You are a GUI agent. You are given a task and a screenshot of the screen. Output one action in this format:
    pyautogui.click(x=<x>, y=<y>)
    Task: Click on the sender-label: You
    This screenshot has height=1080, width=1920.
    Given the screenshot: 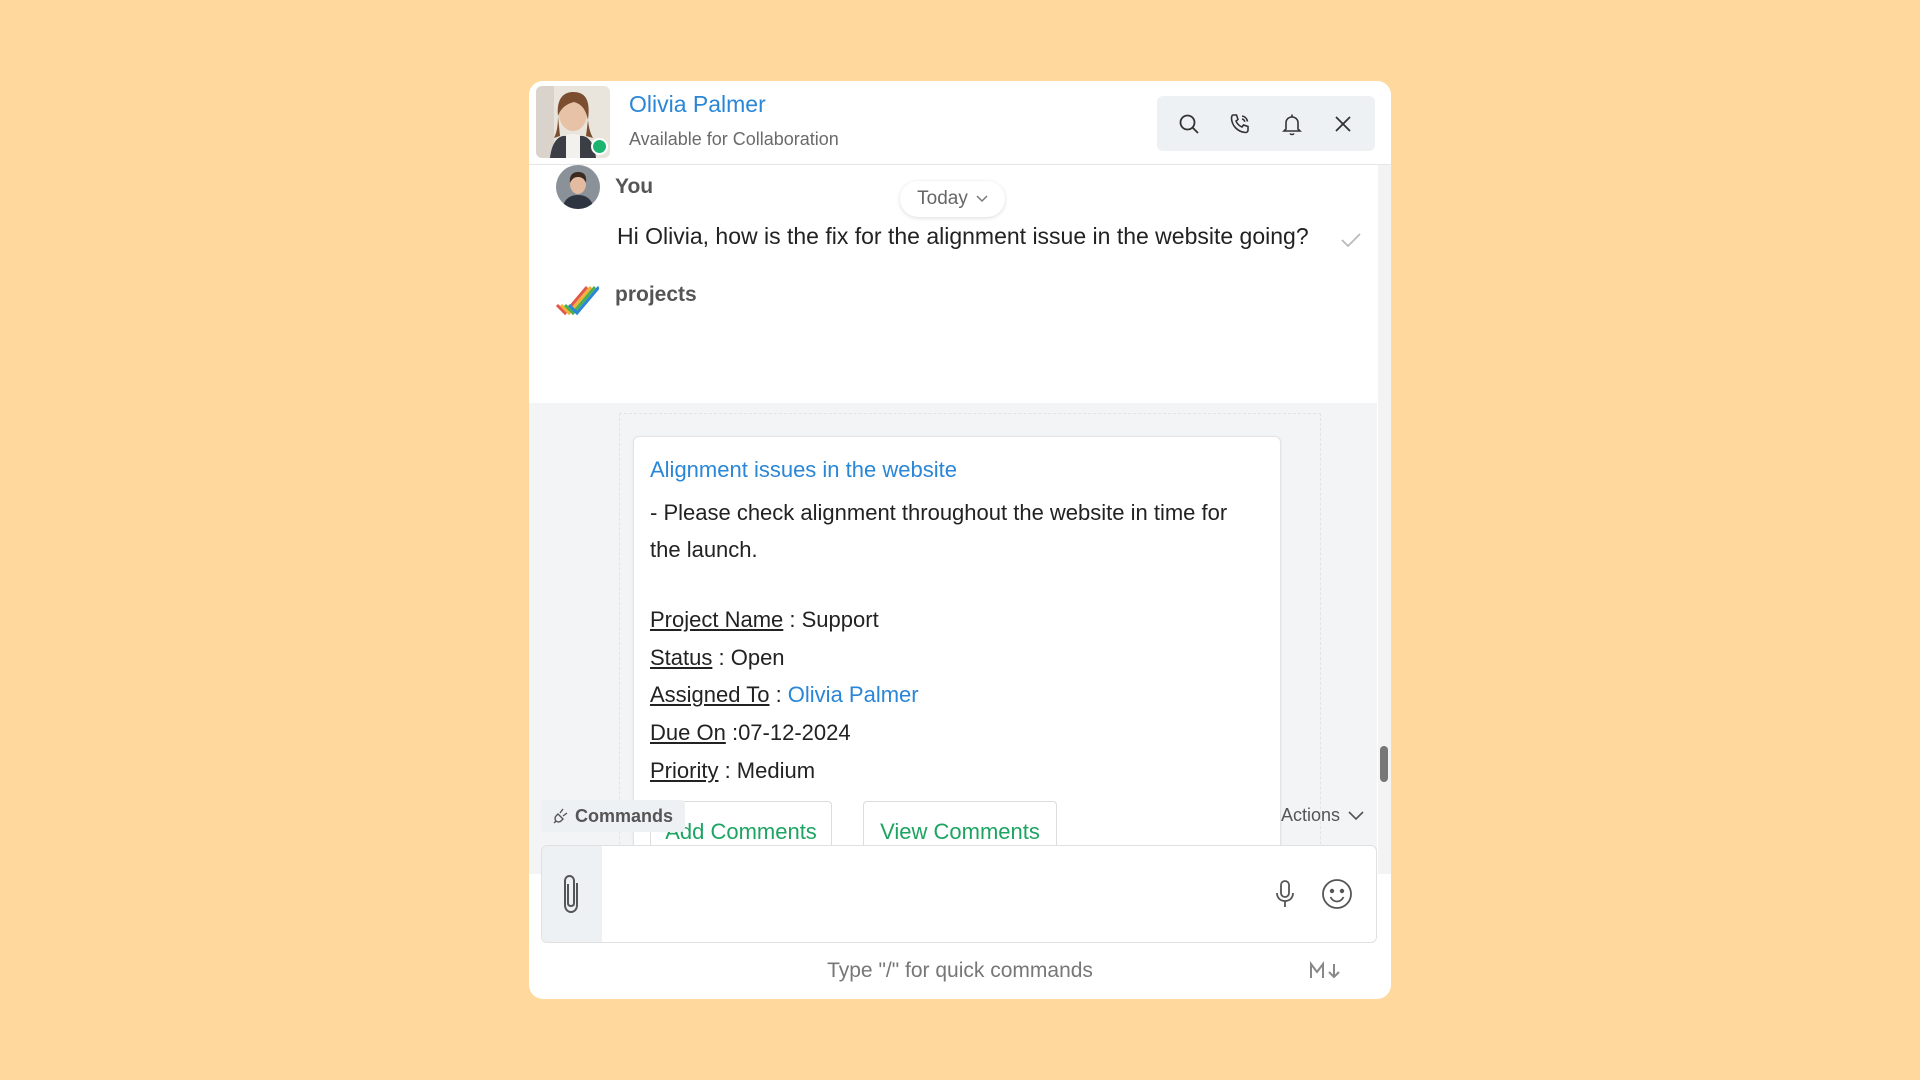 What is the action you would take?
    pyautogui.click(x=634, y=186)
    